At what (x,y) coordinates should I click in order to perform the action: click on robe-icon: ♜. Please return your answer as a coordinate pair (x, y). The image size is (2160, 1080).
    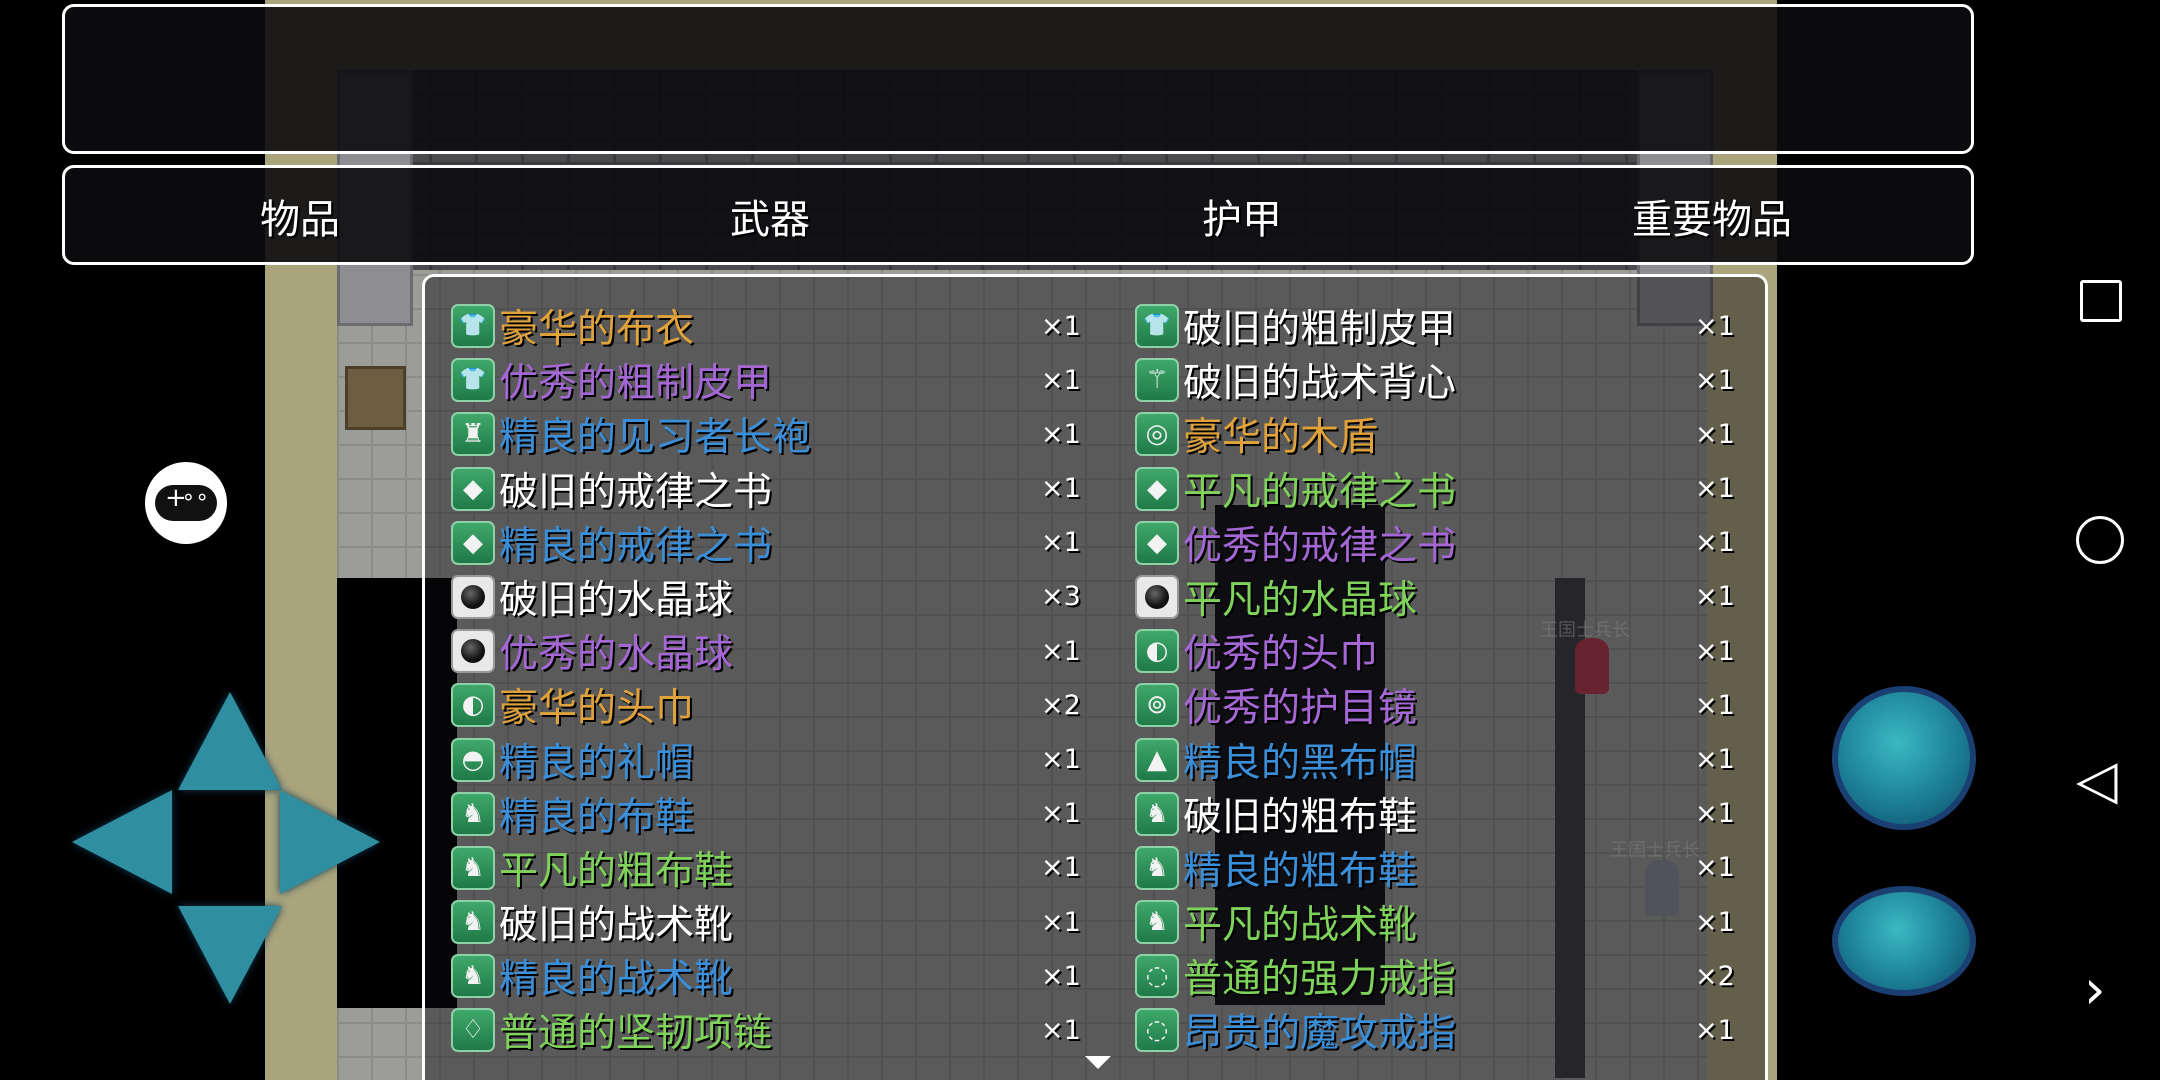
    Looking at the image, I should click on (473, 434).